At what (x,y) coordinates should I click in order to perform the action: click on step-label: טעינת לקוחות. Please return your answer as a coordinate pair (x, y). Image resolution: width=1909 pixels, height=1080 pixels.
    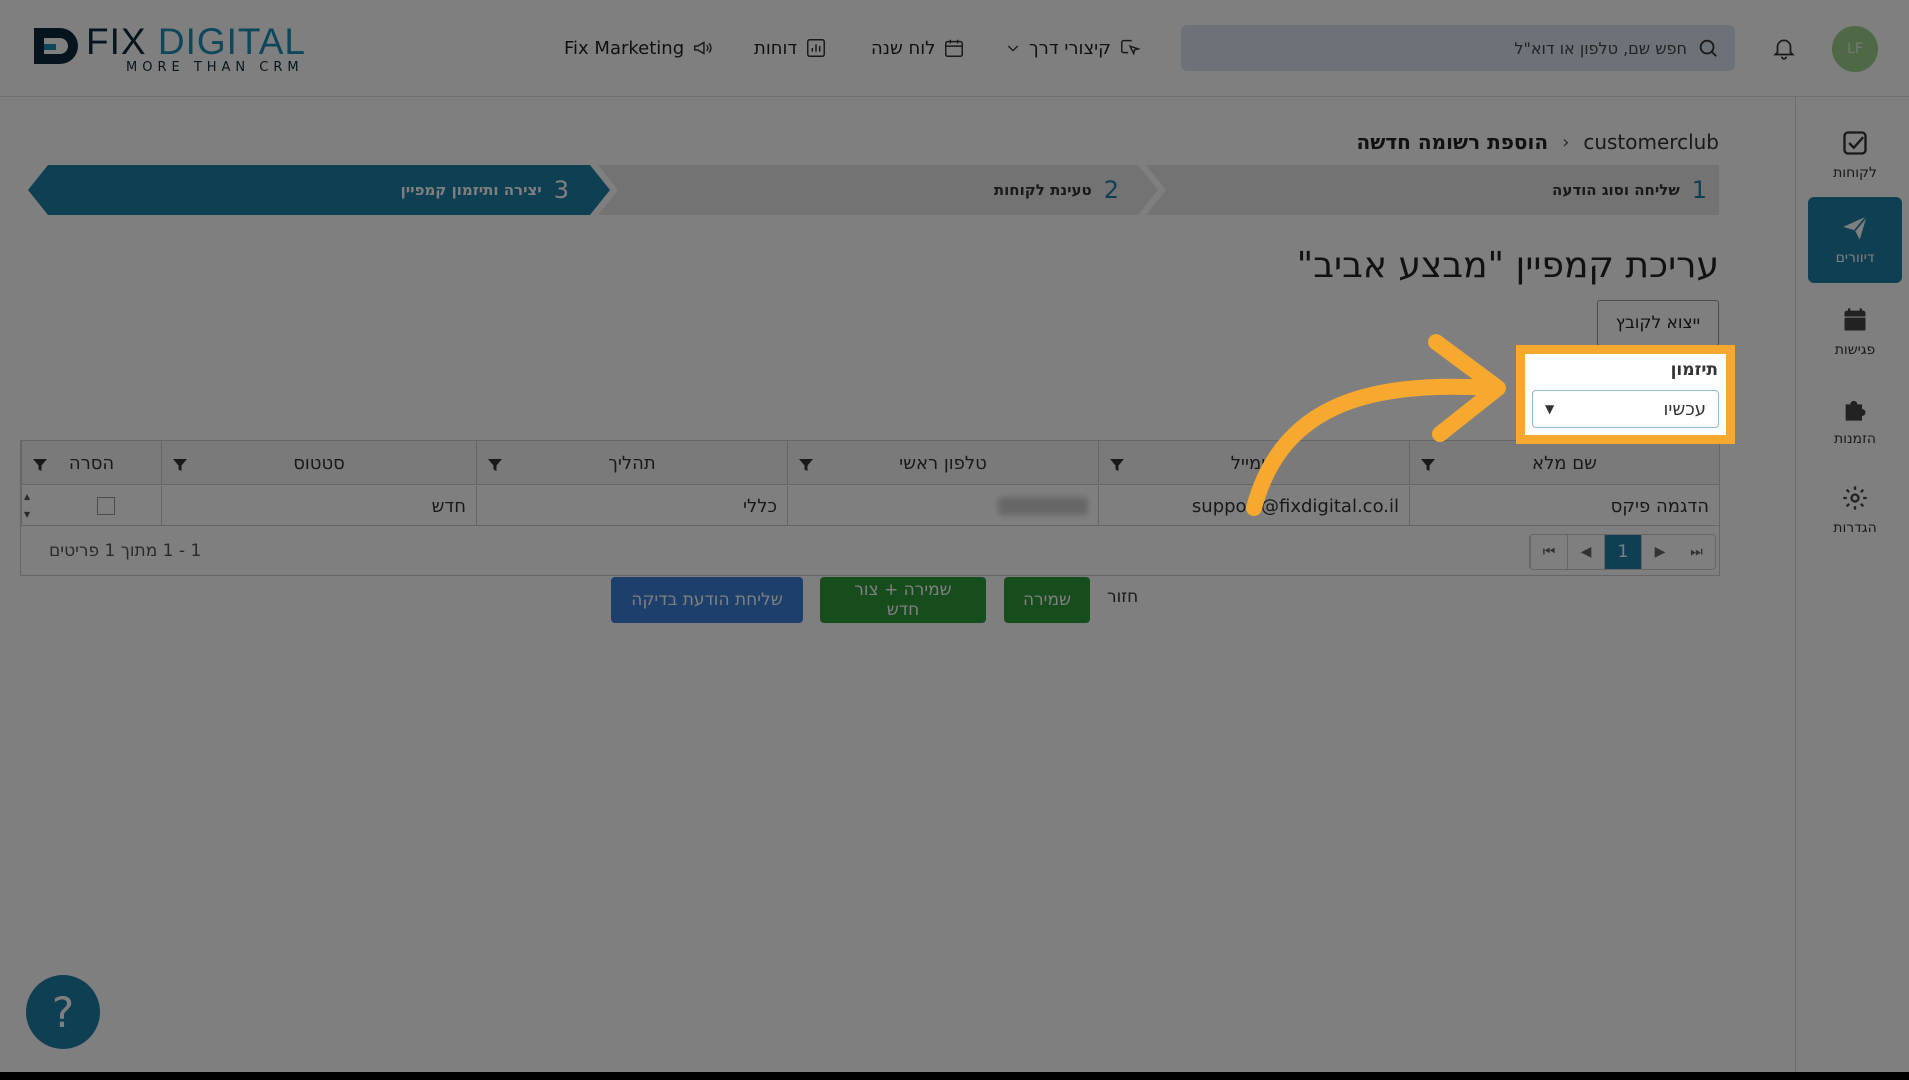
    Looking at the image, I should click on (1042, 190).